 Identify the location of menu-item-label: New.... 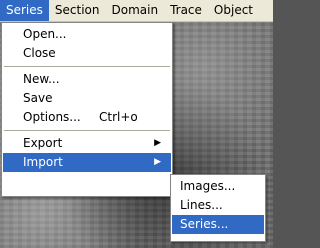
(41, 79).